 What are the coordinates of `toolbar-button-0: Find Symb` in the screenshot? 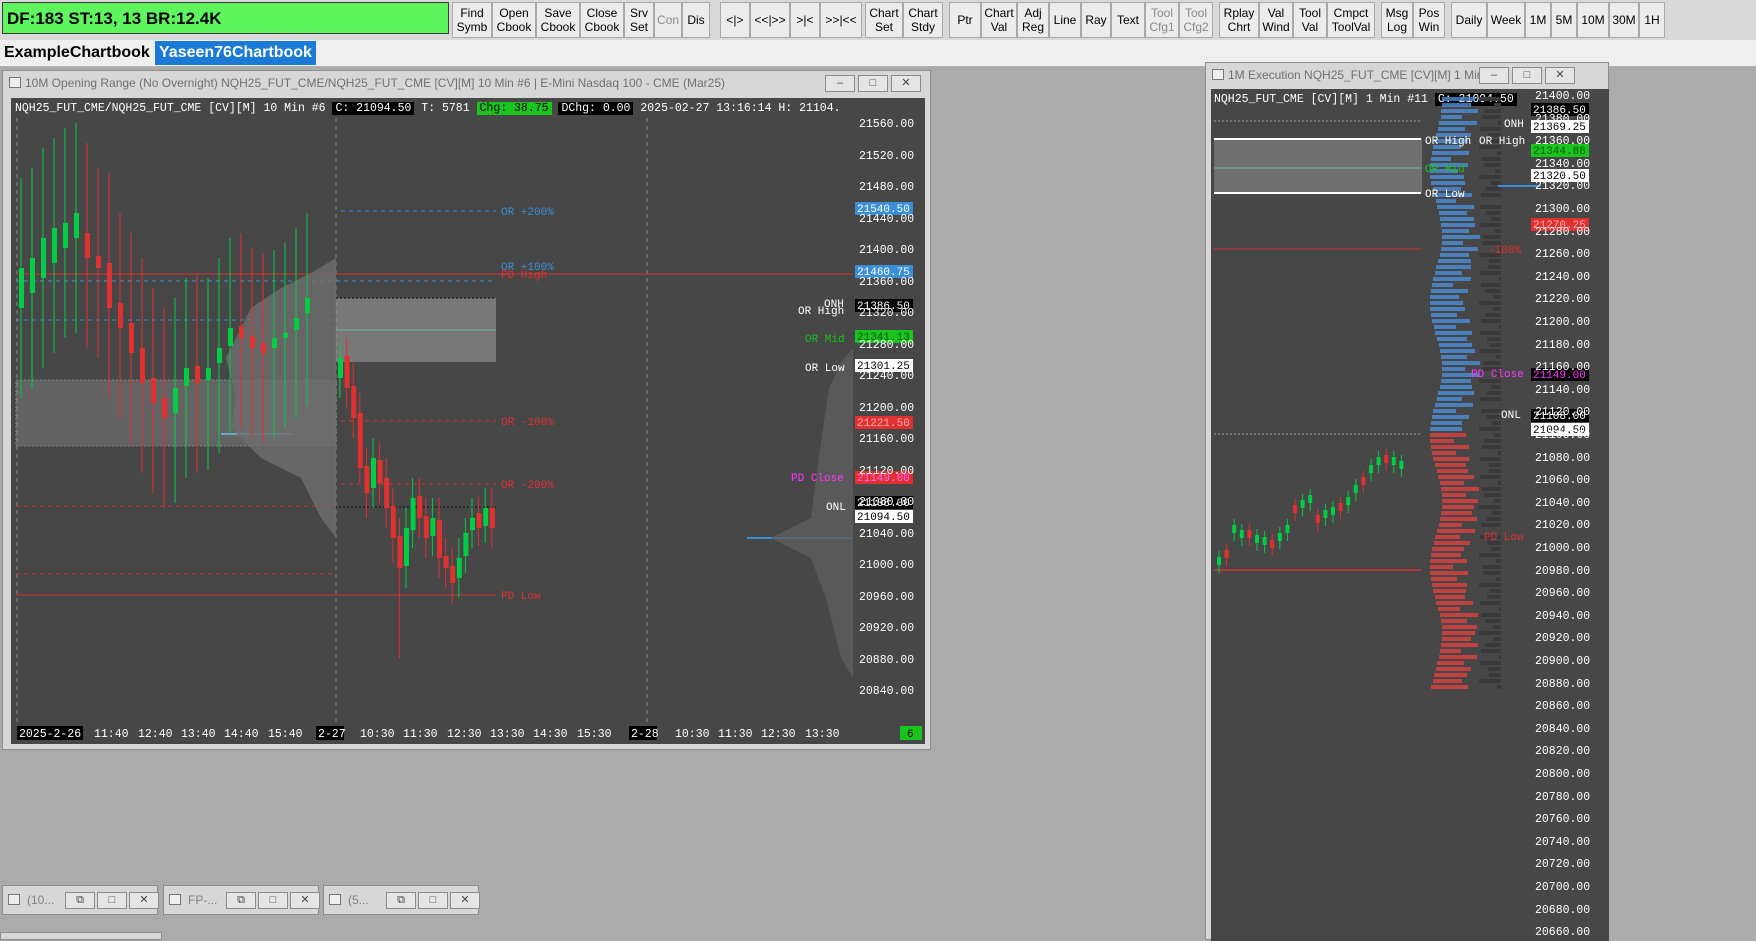 It's located at (472, 20).